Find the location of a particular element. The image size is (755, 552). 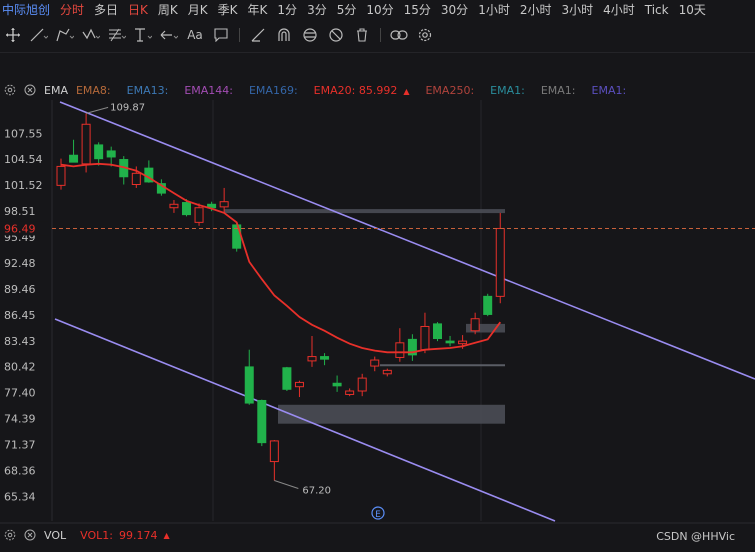

ema-legend-label: EMA169: is located at coordinates (273, 90).